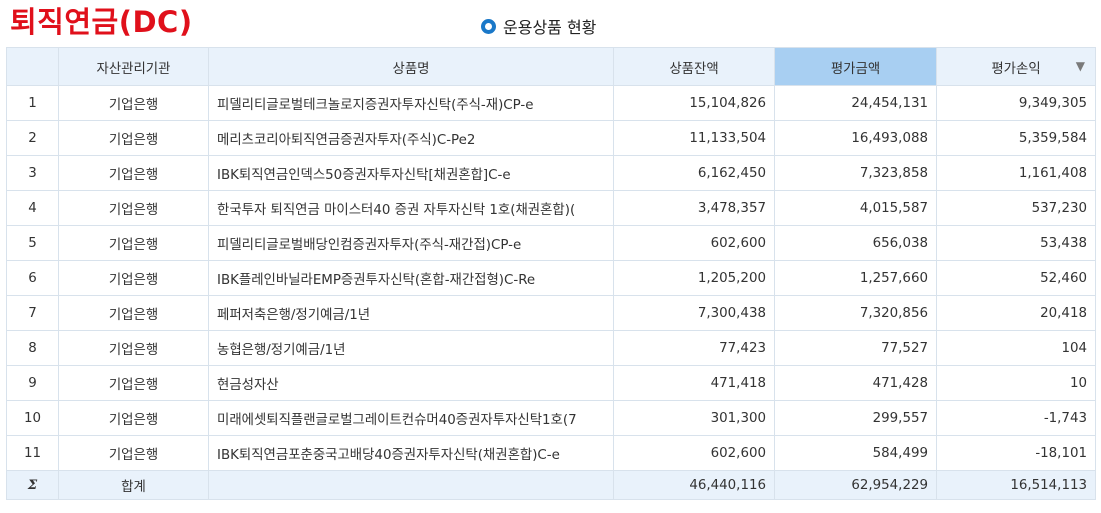  I want to click on row-number-cell: 2, so click(32, 138).